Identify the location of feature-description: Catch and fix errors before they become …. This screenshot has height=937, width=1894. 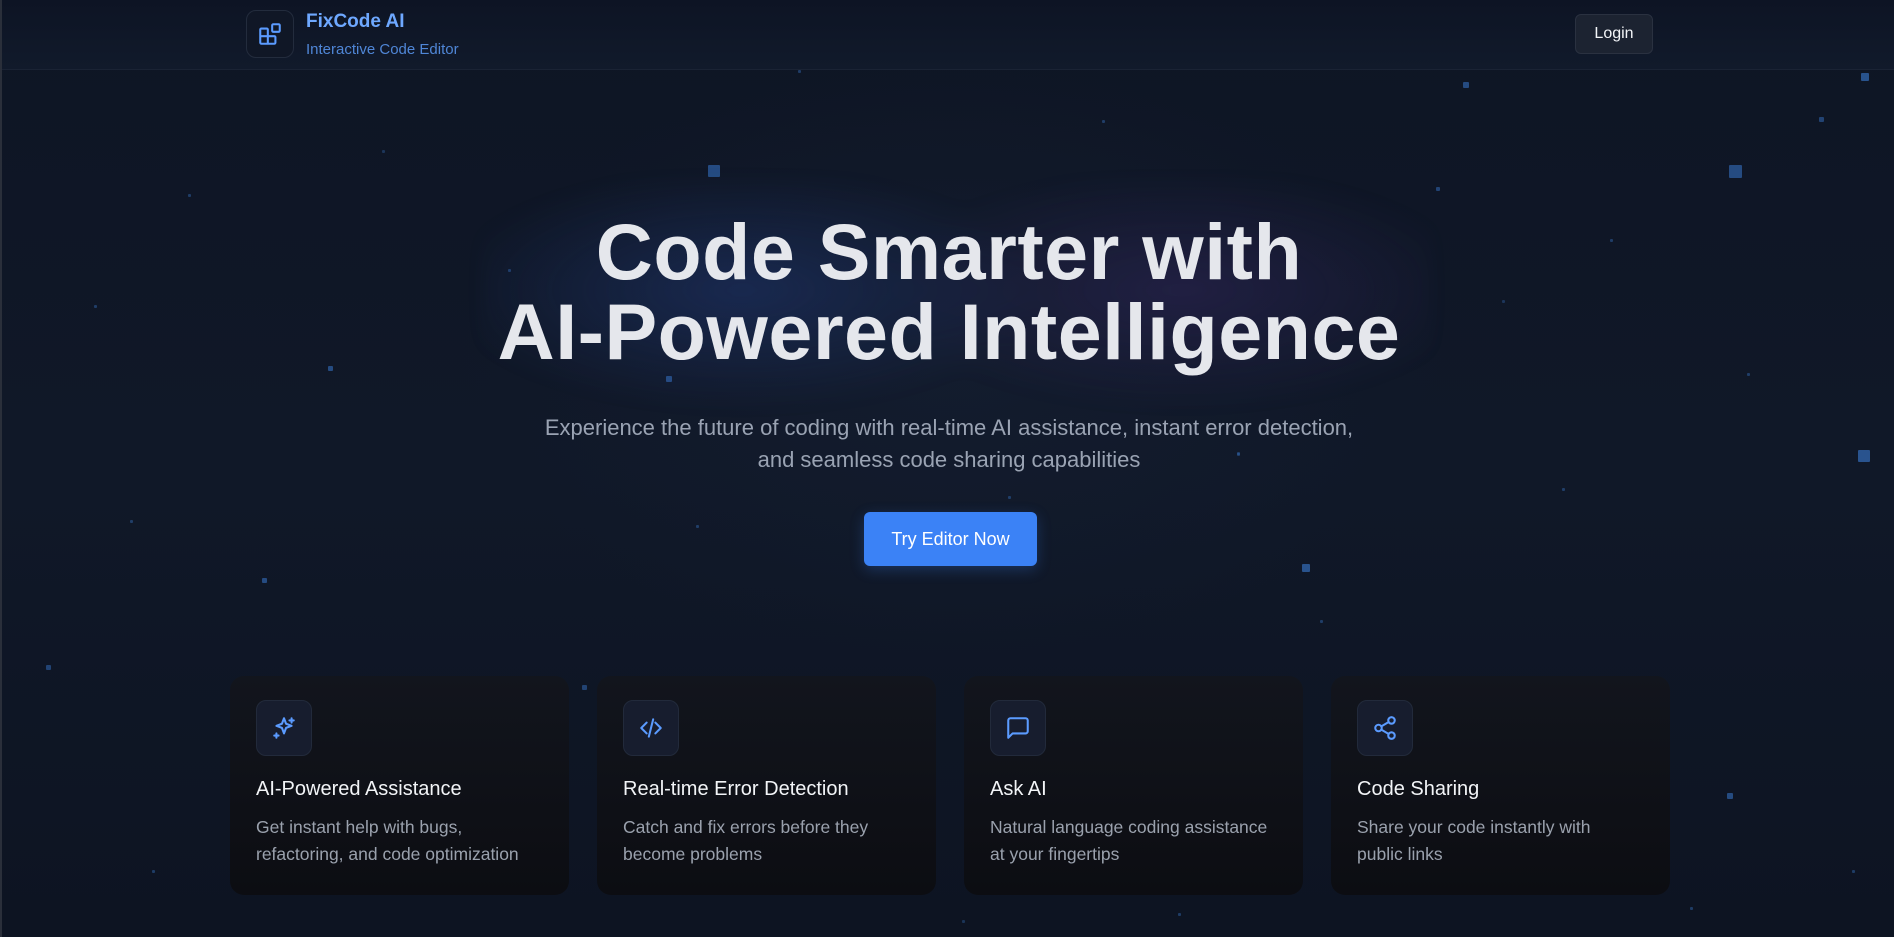
(768, 841).